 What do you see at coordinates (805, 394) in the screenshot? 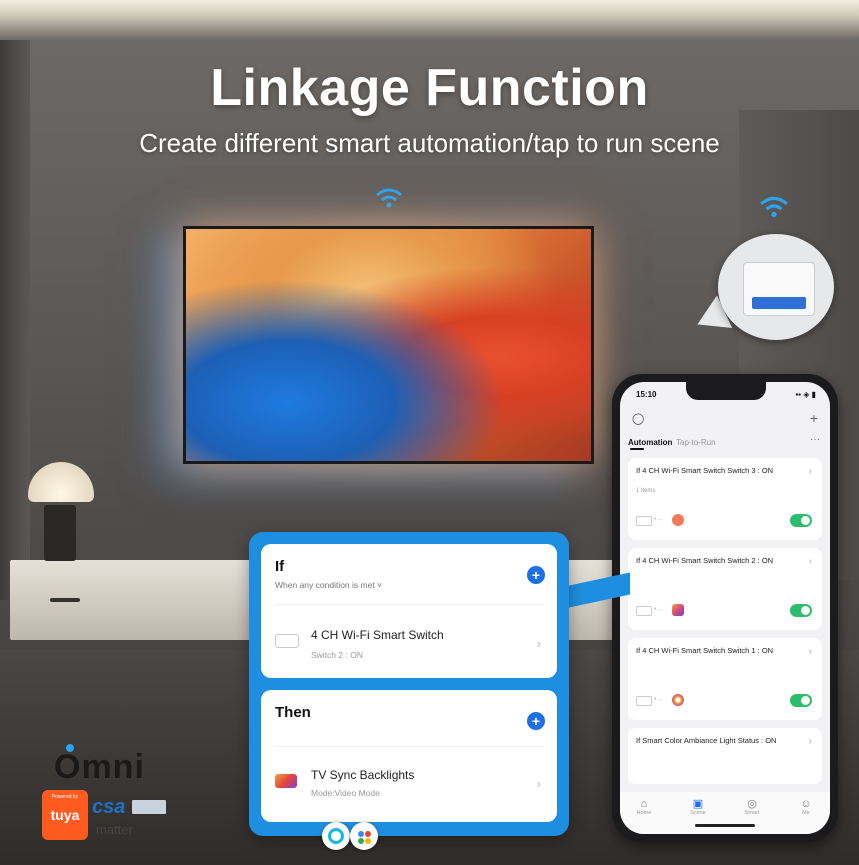
I see `status-icons: ▪▪ ◈ ▮` at bounding box center [805, 394].